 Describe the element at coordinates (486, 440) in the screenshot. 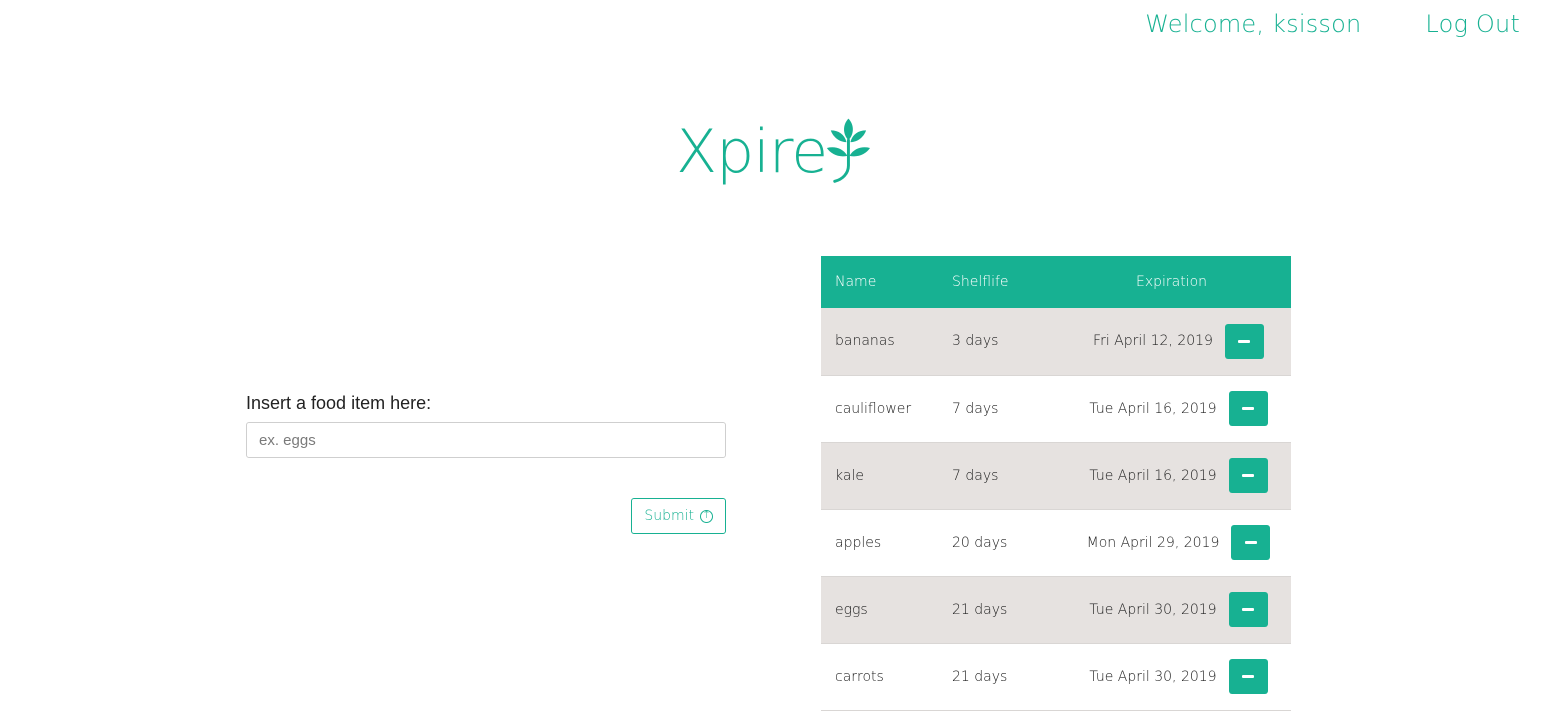

I see `food-input` at that location.